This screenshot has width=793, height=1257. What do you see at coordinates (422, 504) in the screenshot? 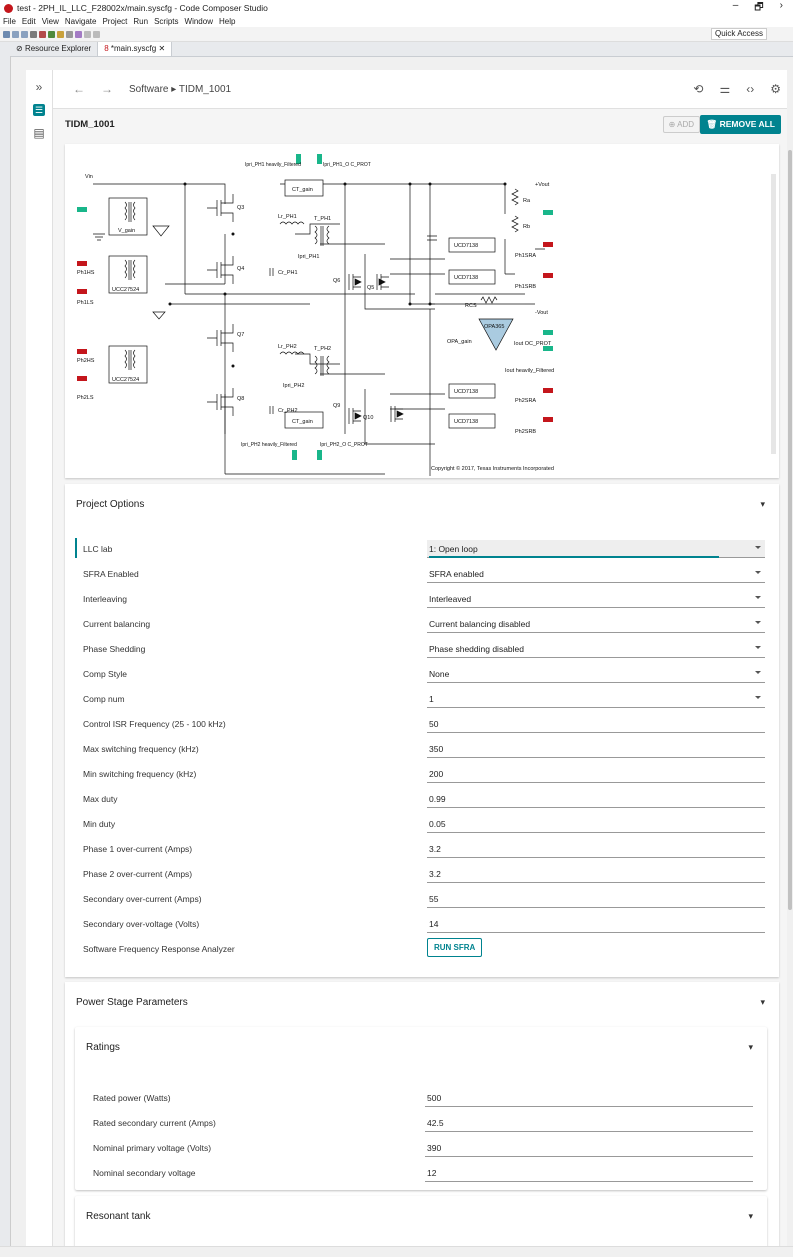
I see `project-options-header: Project Options ▾` at bounding box center [422, 504].